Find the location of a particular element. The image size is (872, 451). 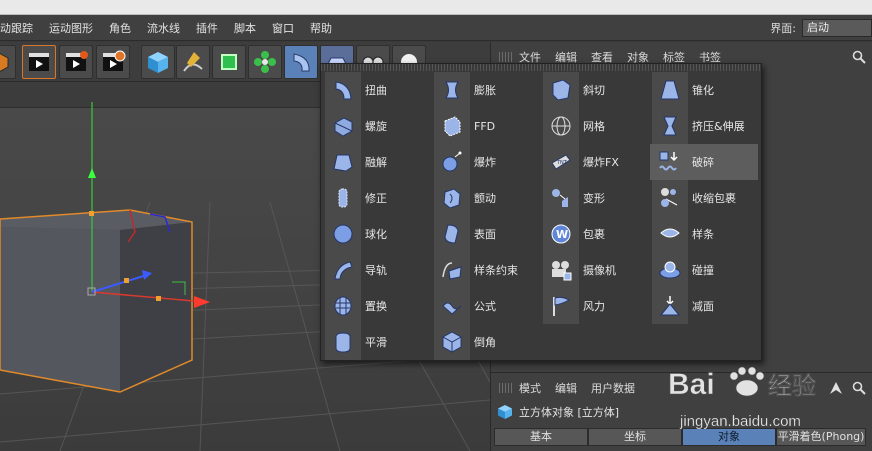

deformer-item-label: 融解 is located at coordinates (376, 162).